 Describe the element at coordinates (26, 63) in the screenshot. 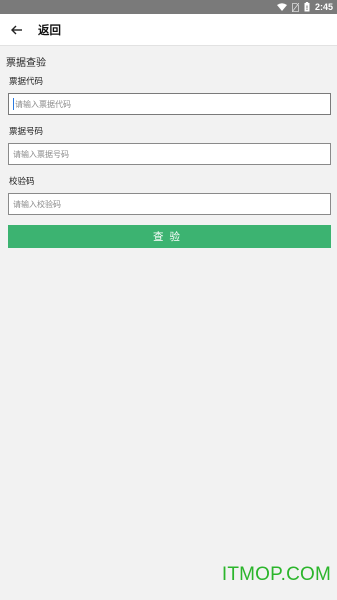

I see `section-title: 票据查验` at that location.